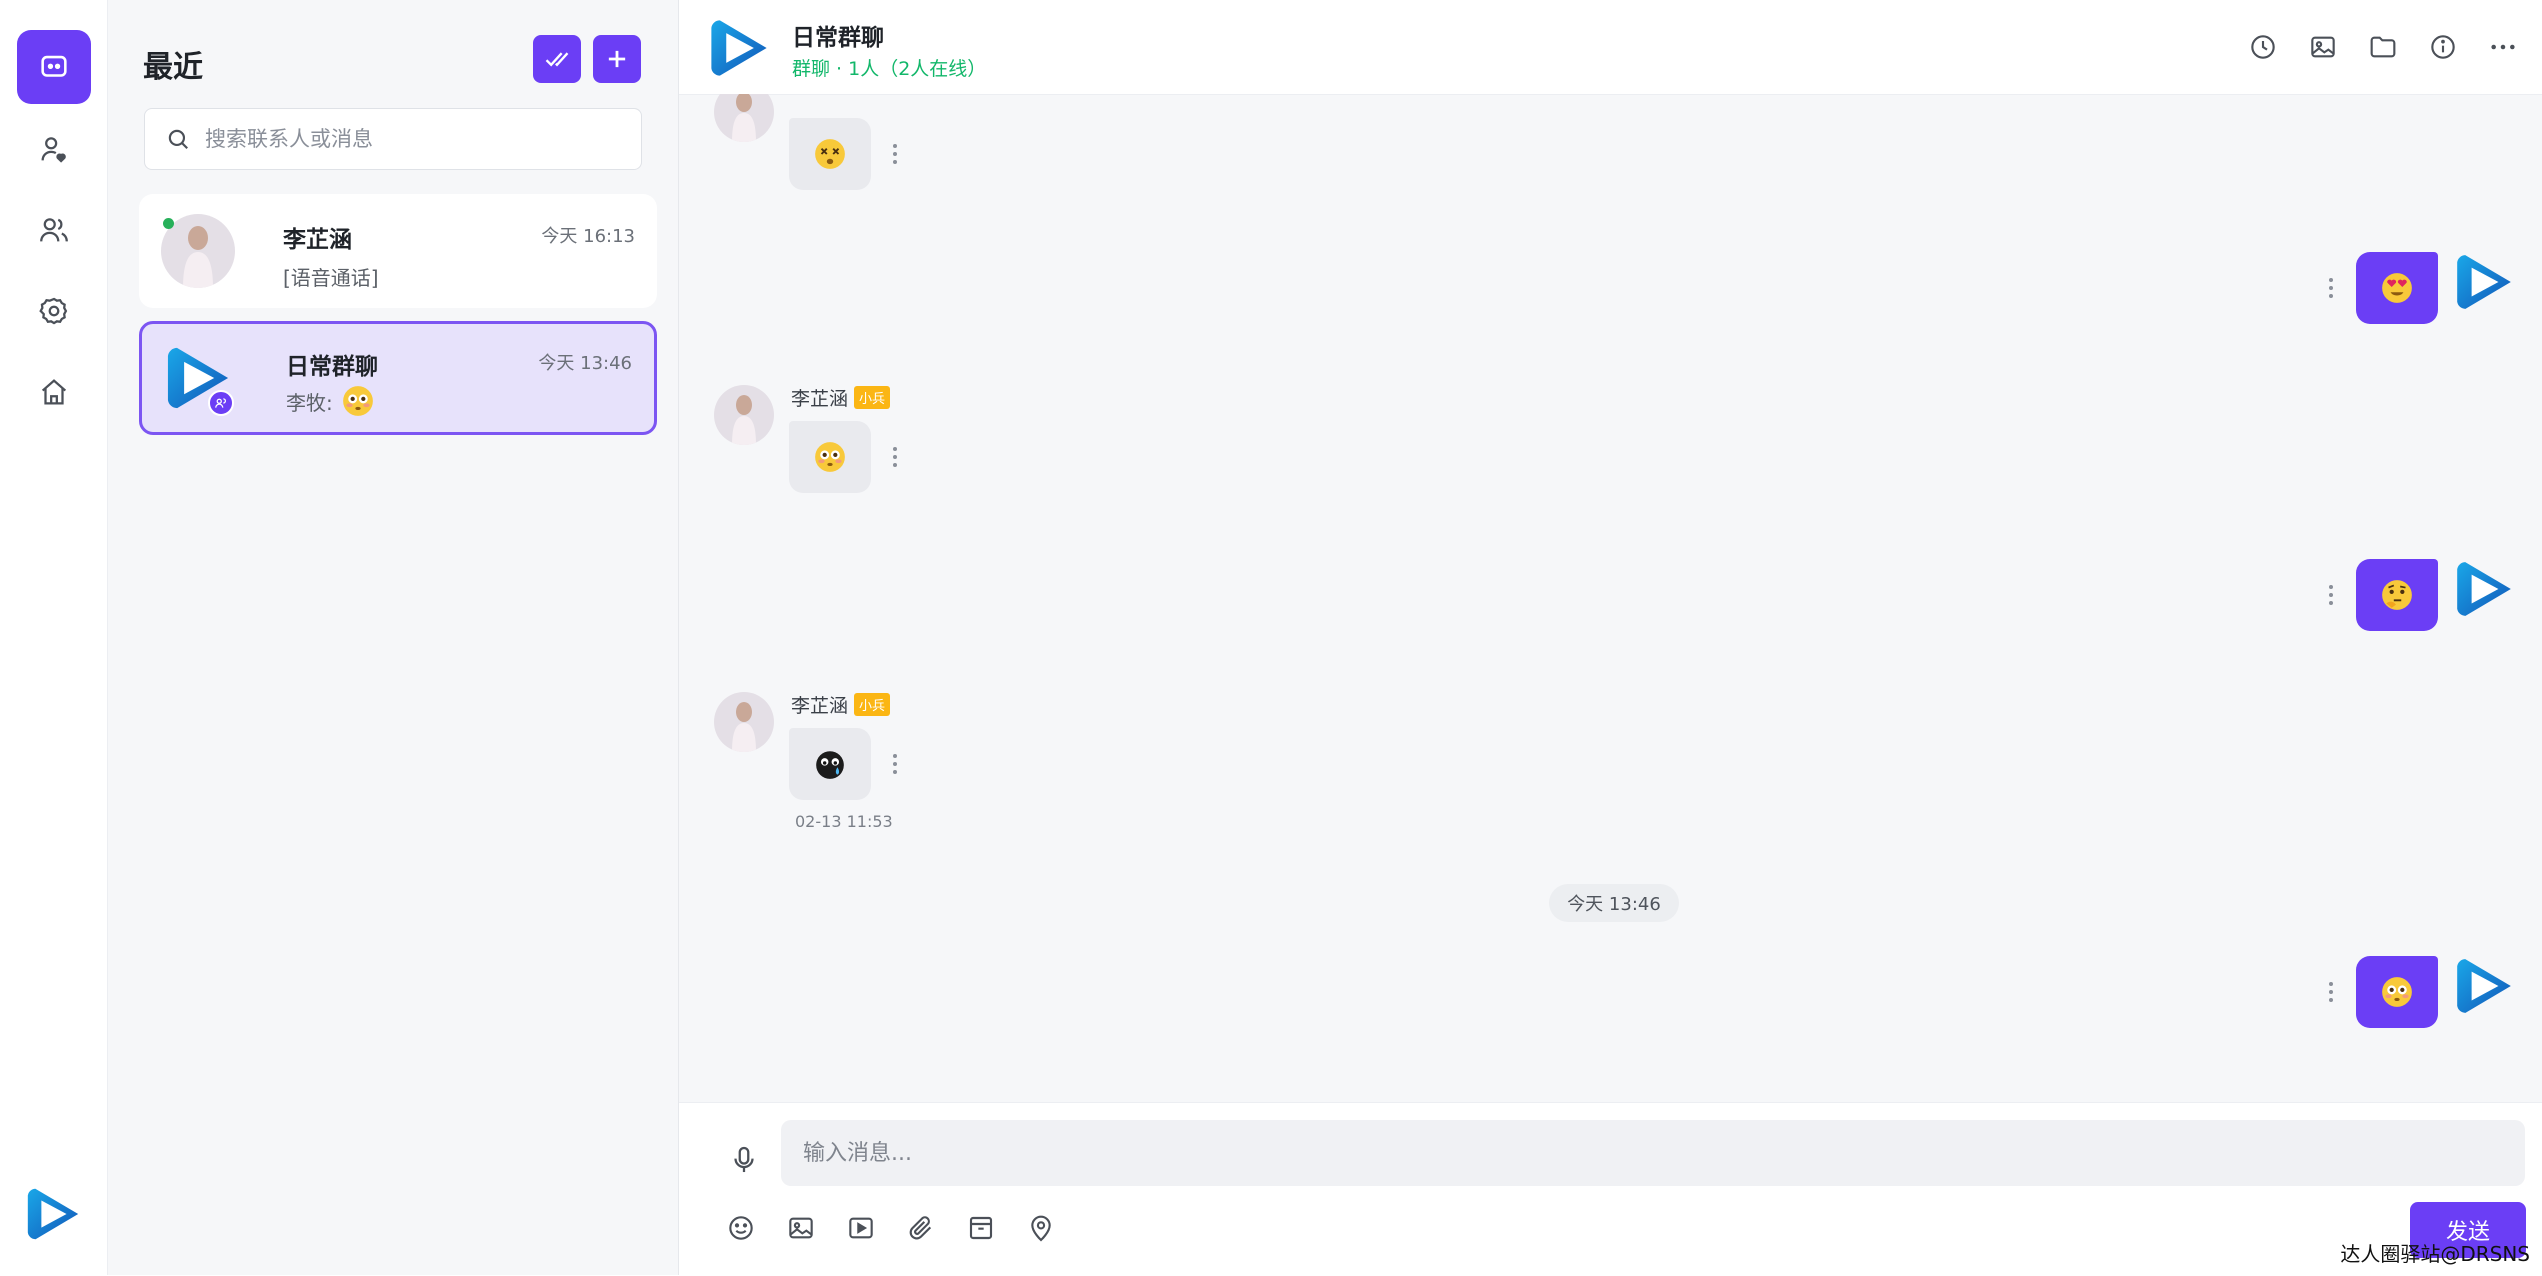 This screenshot has width=2542, height=1276. I want to click on video-button, so click(861, 1228).